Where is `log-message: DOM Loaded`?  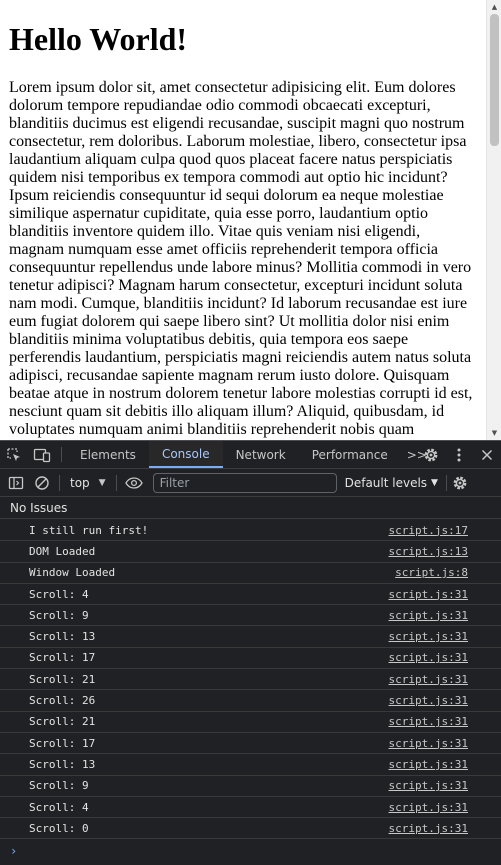 log-message: DOM Loaded is located at coordinates (62, 551).